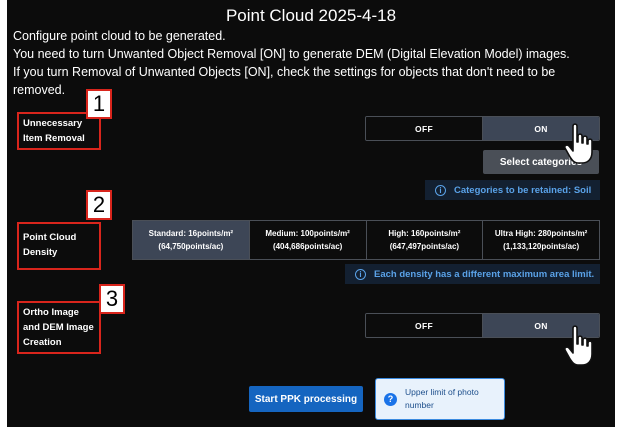 Image resolution: width=622 pixels, height=427 pixels. Describe the element at coordinates (42, 342) in the screenshot. I see `ortho-label-line-3: Creation` at that location.